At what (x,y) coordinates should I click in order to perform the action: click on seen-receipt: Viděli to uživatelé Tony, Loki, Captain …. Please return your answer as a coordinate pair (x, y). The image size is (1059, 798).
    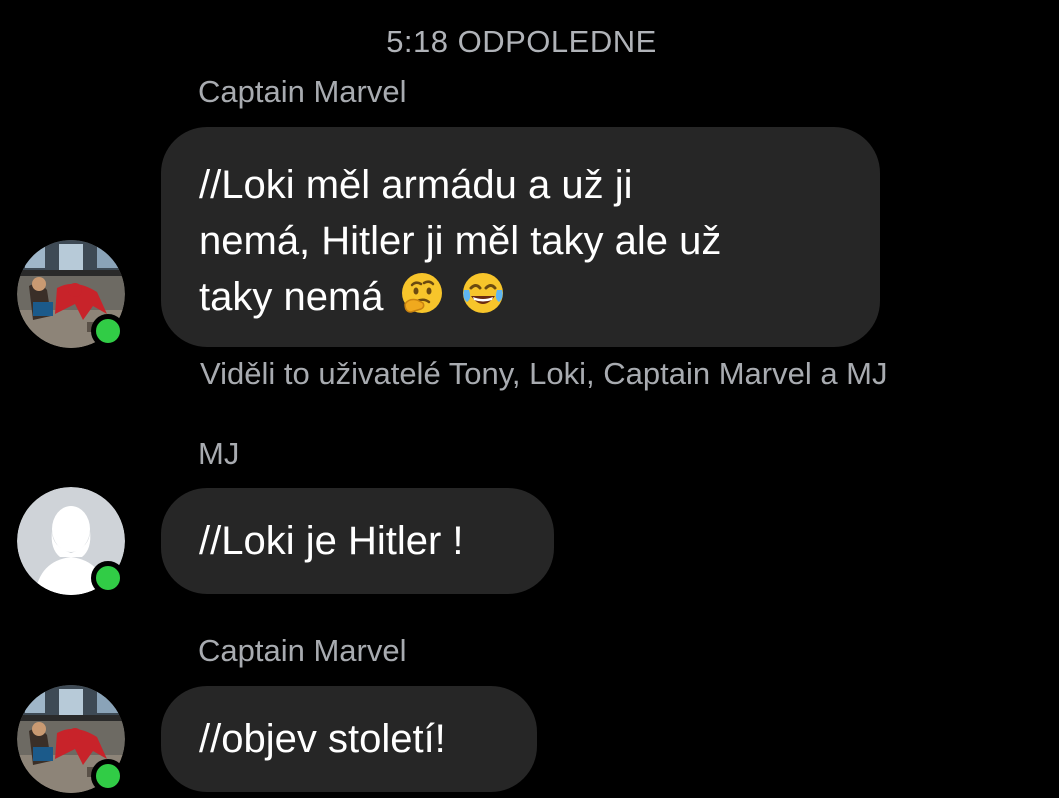
    Looking at the image, I should click on (544, 373).